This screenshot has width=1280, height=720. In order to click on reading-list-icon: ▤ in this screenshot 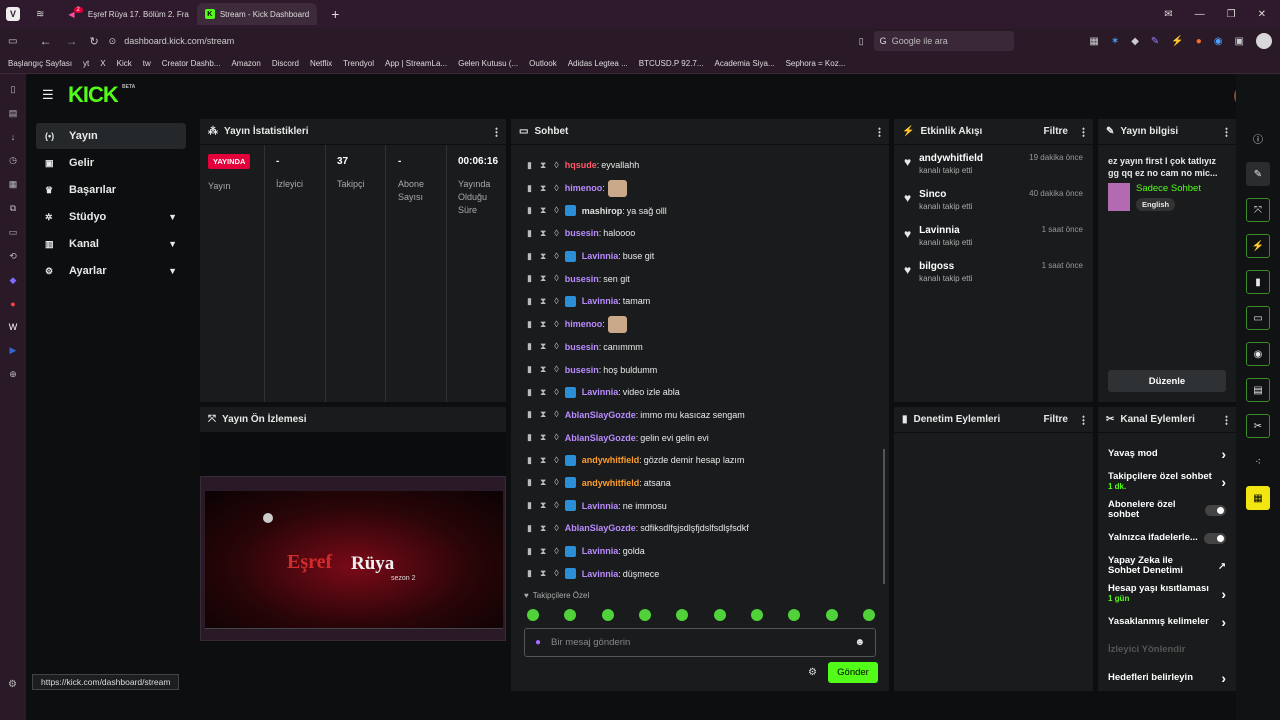, I will do `click(13, 113)`.